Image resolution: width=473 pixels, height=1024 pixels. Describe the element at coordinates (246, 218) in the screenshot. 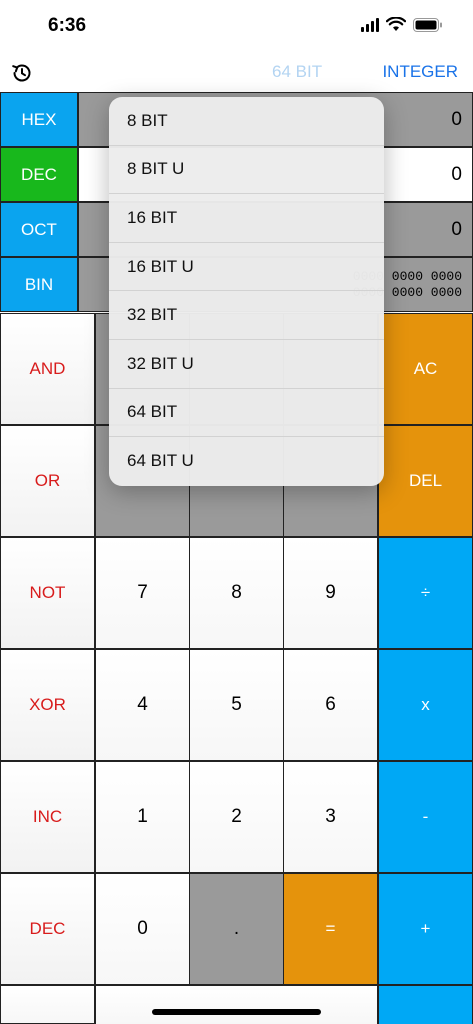

I see `dropdown-item-16-bit: 16 BIT` at that location.